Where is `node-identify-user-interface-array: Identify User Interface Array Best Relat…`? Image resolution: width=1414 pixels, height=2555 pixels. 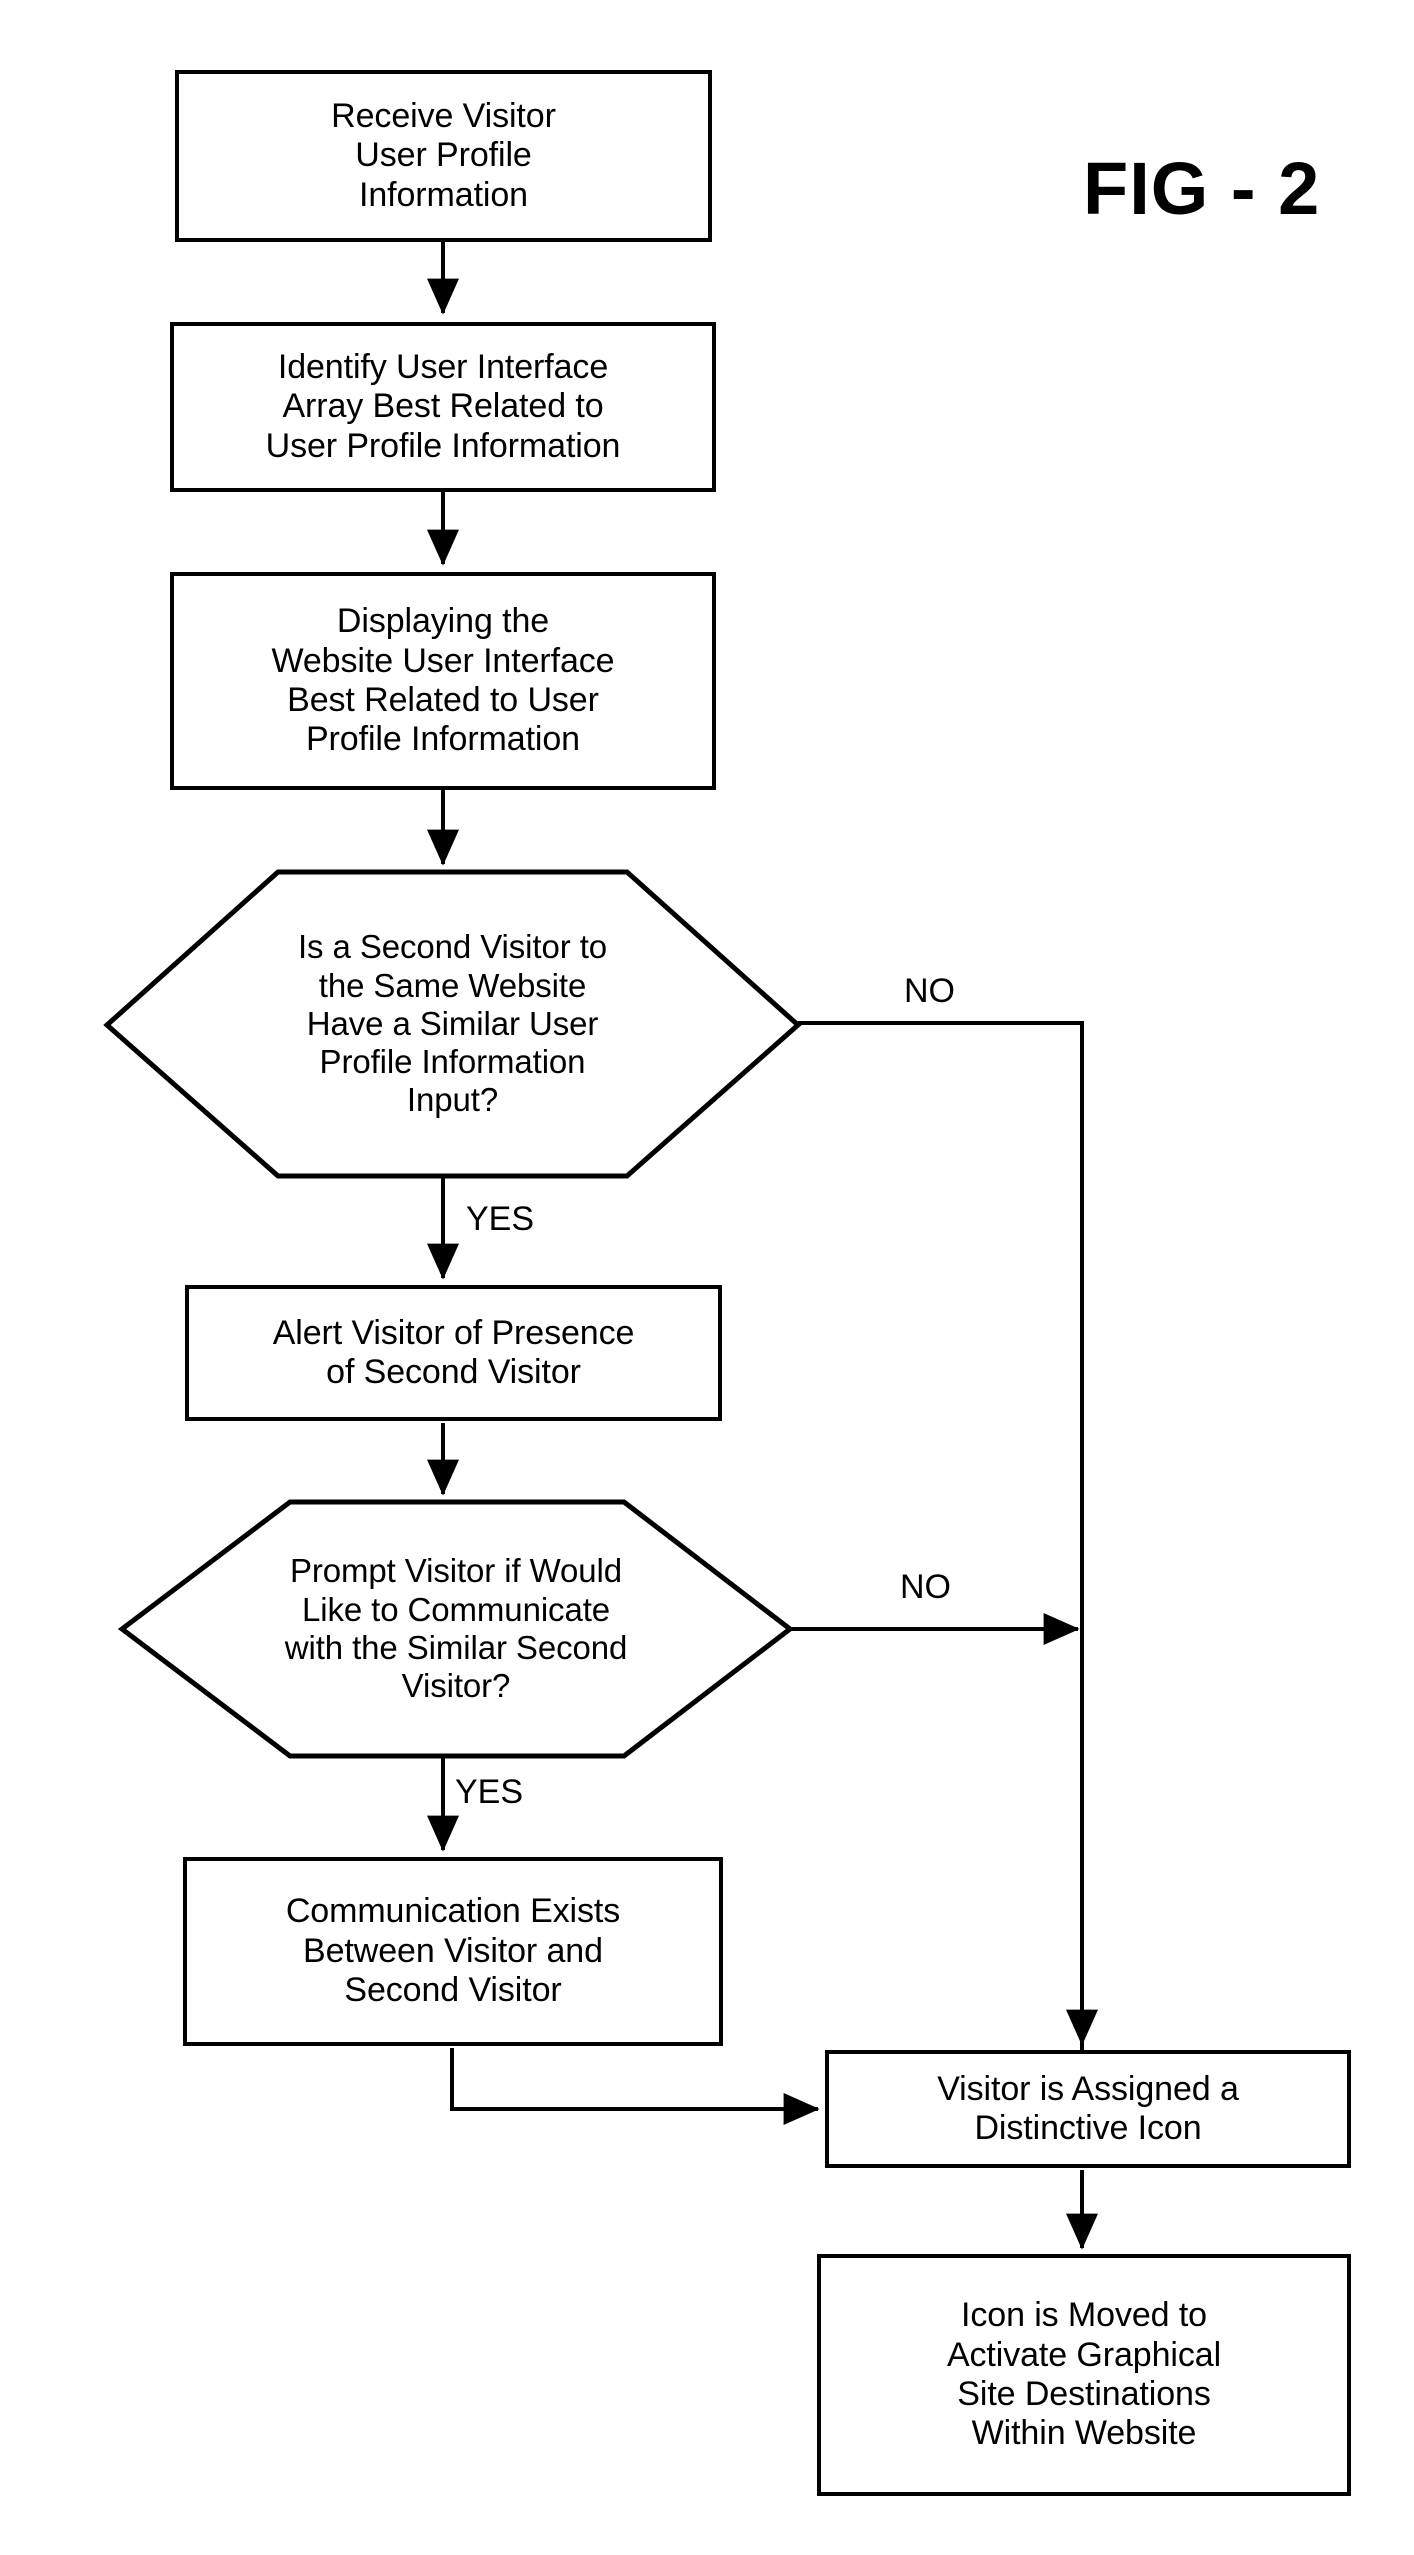 node-identify-user-interface-array: Identify User Interface Array Best Relat… is located at coordinates (443, 407).